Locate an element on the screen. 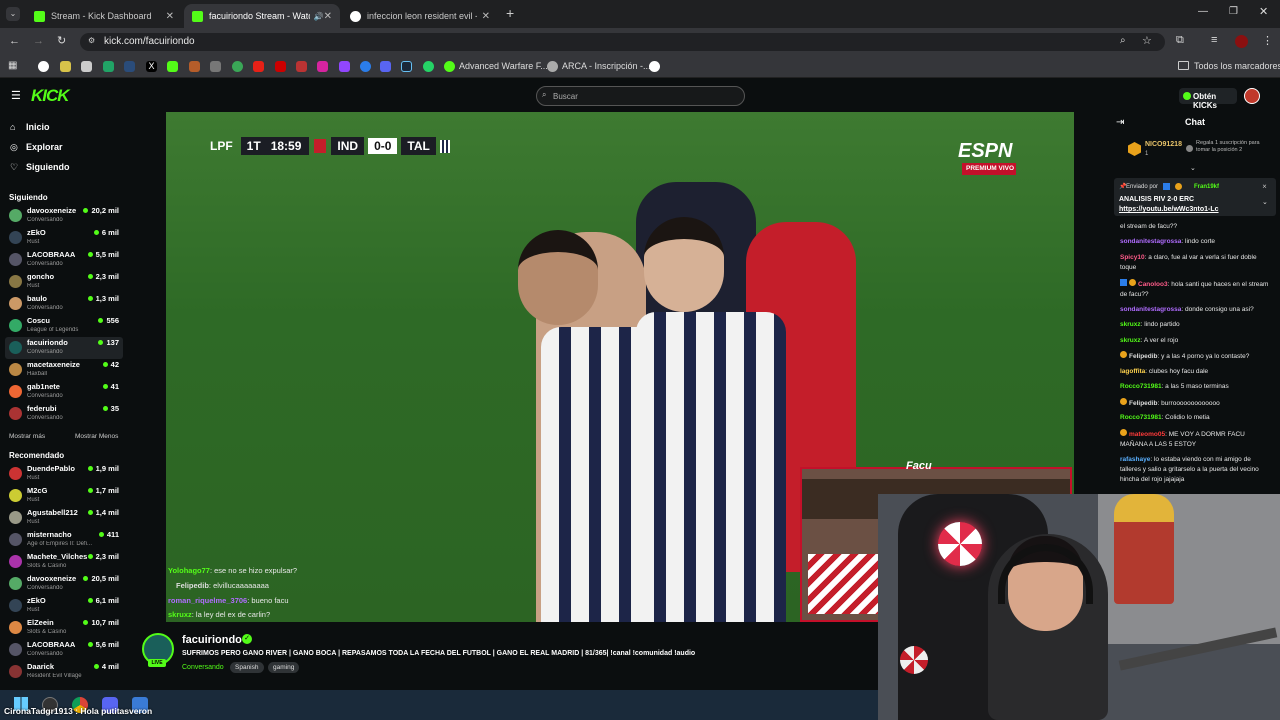 This screenshot has width=1280, height=720. menu-icon: ⋮ is located at coordinates (1267, 40).